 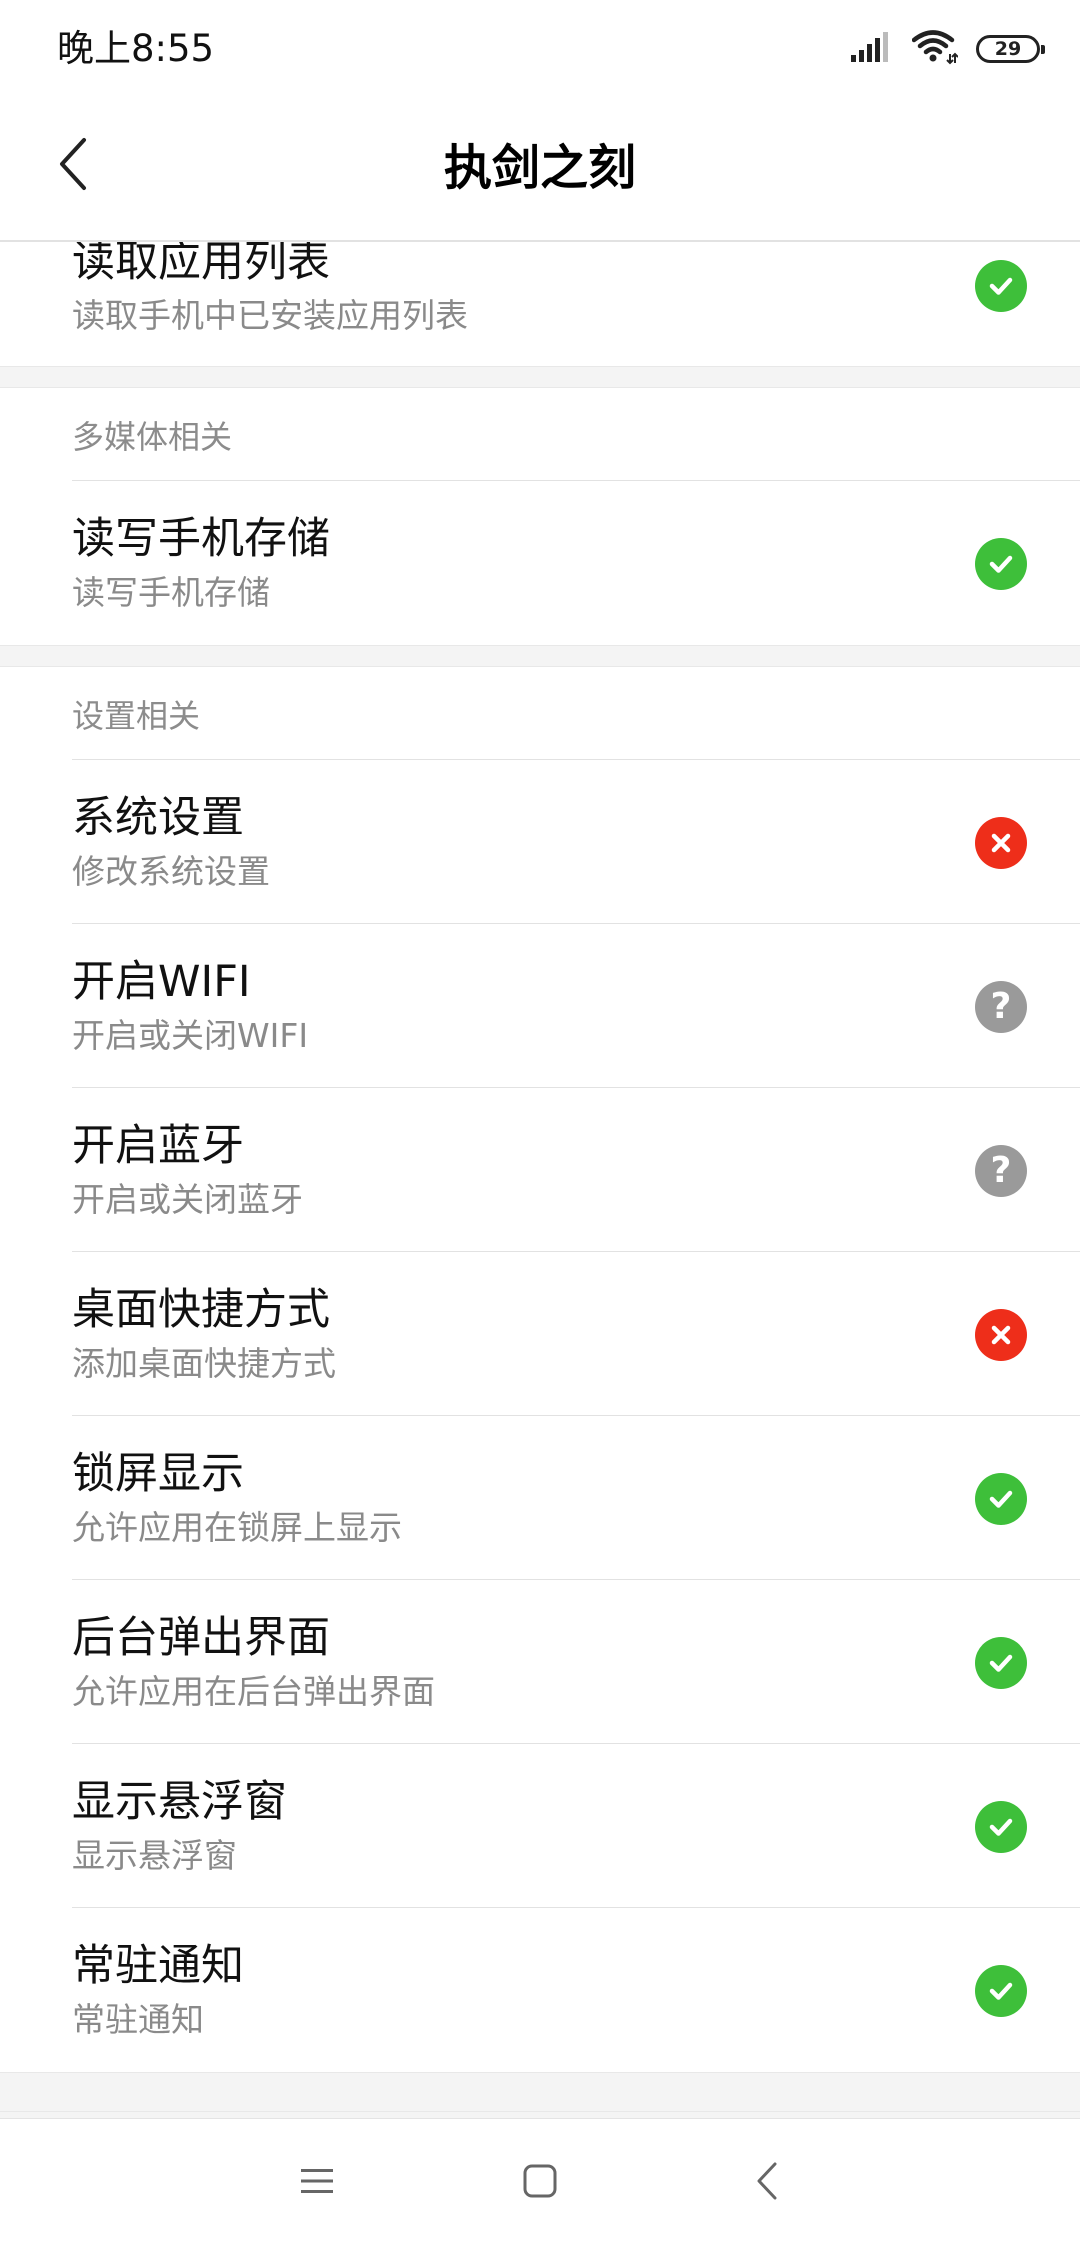 I want to click on permission-title: 桌面快捷方式, so click(x=201, y=1310).